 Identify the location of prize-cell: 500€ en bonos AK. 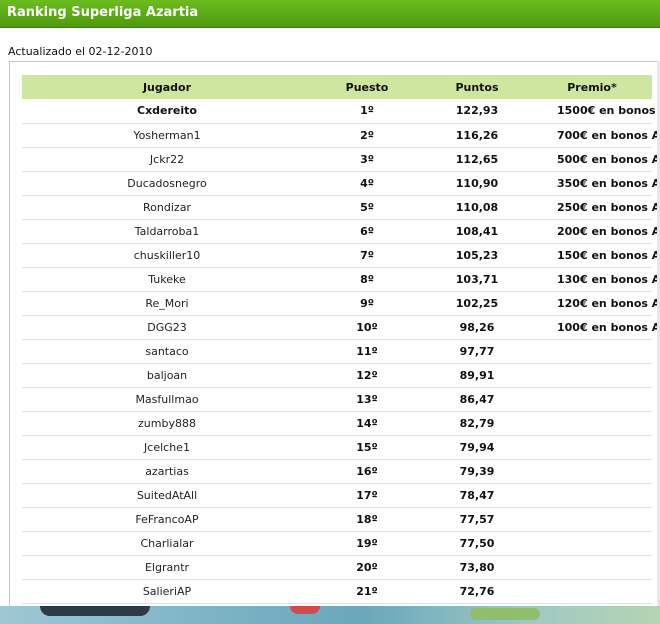
(596, 159).